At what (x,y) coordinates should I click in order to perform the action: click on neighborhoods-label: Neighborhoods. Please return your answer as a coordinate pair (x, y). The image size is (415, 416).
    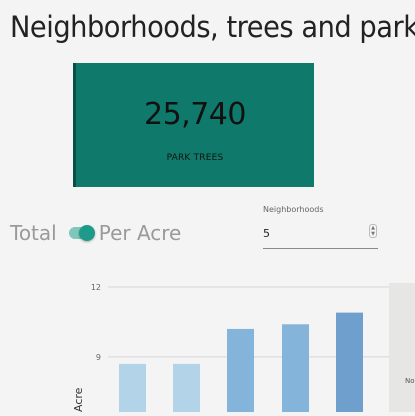
    Looking at the image, I should click on (293, 209).